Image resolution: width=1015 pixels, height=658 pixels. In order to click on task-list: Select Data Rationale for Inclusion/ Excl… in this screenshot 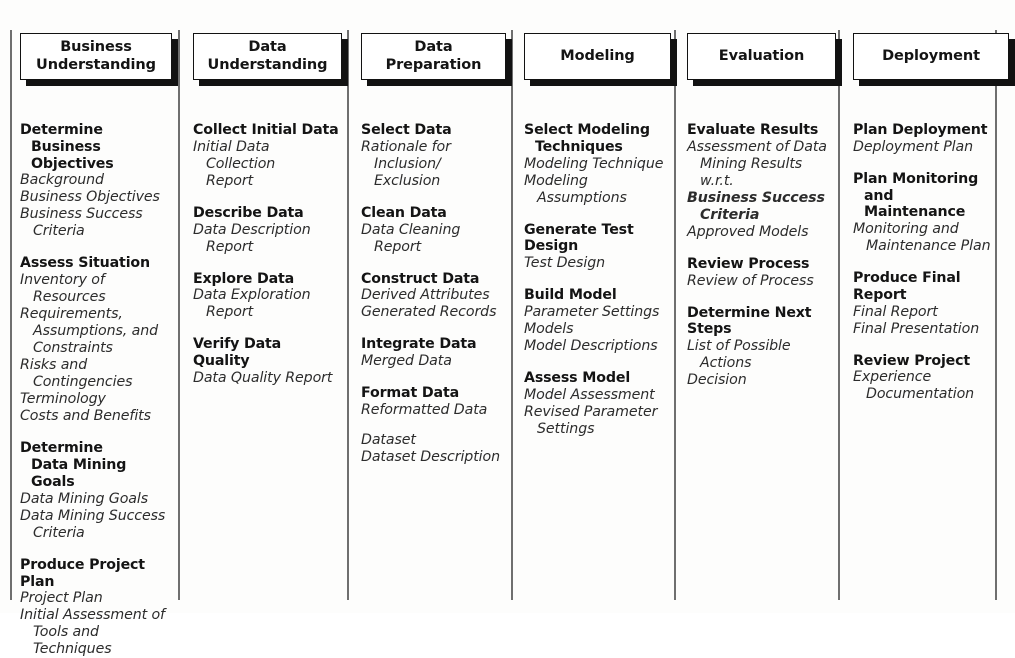, I will do `click(433, 294)`.